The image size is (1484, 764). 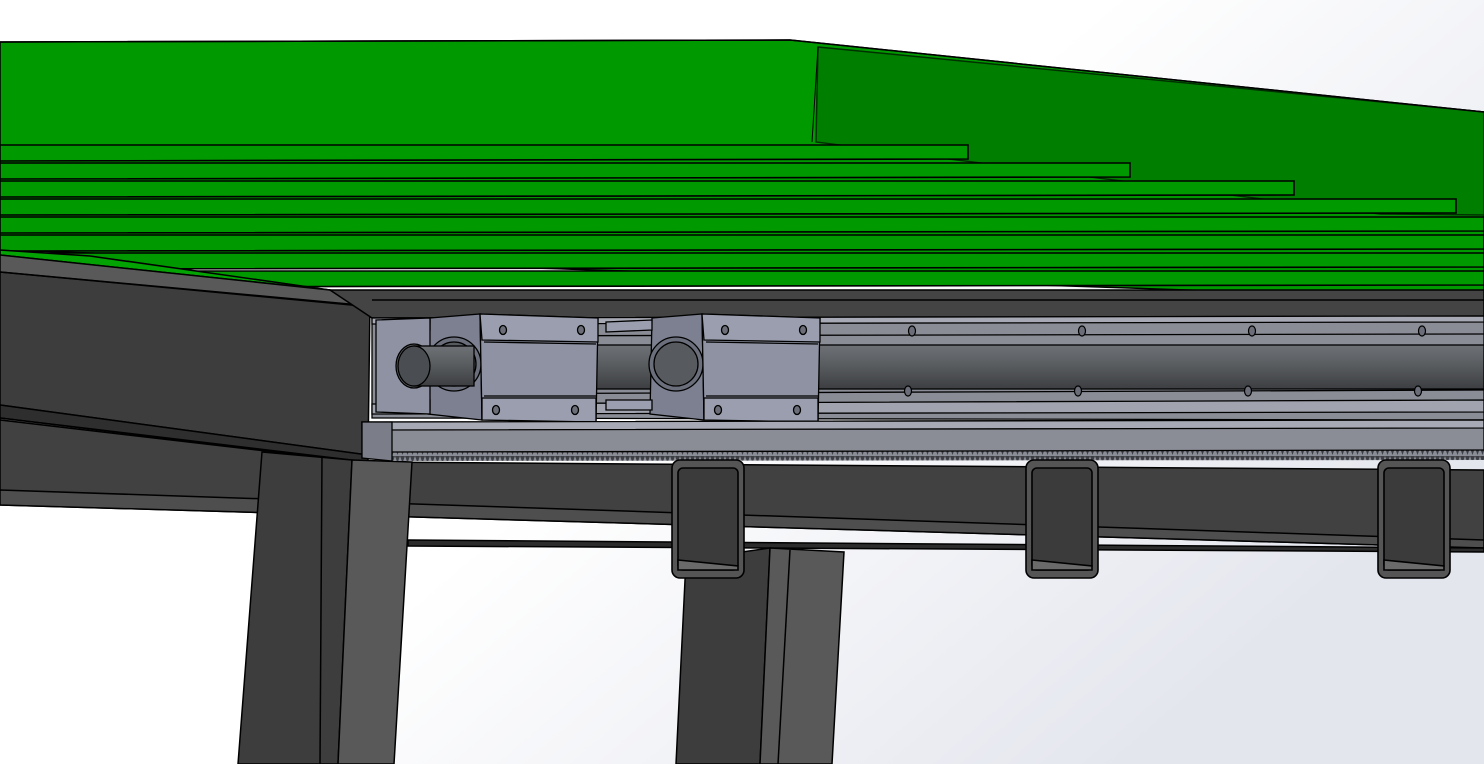 What do you see at coordinates (905, 304) in the screenshot?
I see `back-beam` at bounding box center [905, 304].